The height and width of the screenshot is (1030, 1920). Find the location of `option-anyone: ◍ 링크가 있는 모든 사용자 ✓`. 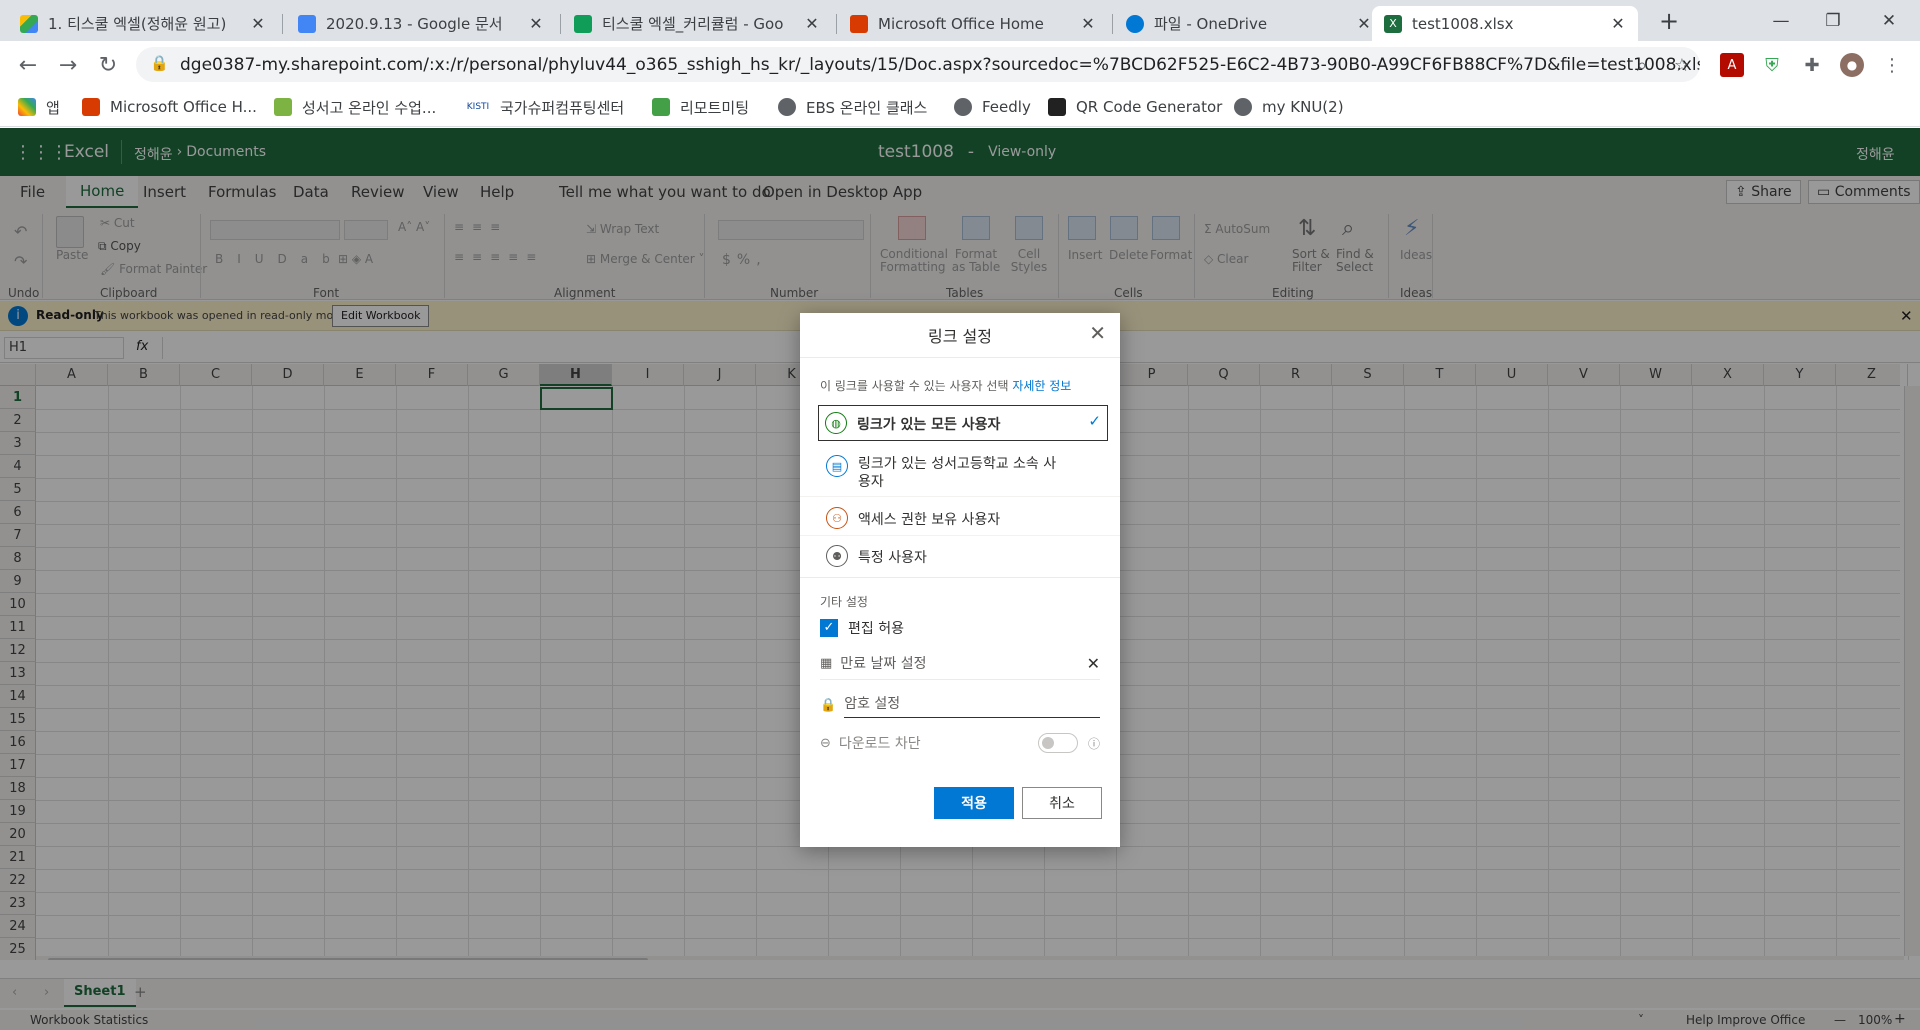

option-anyone: ◍ 링크가 있는 모든 사용자 ✓ is located at coordinates (963, 423).